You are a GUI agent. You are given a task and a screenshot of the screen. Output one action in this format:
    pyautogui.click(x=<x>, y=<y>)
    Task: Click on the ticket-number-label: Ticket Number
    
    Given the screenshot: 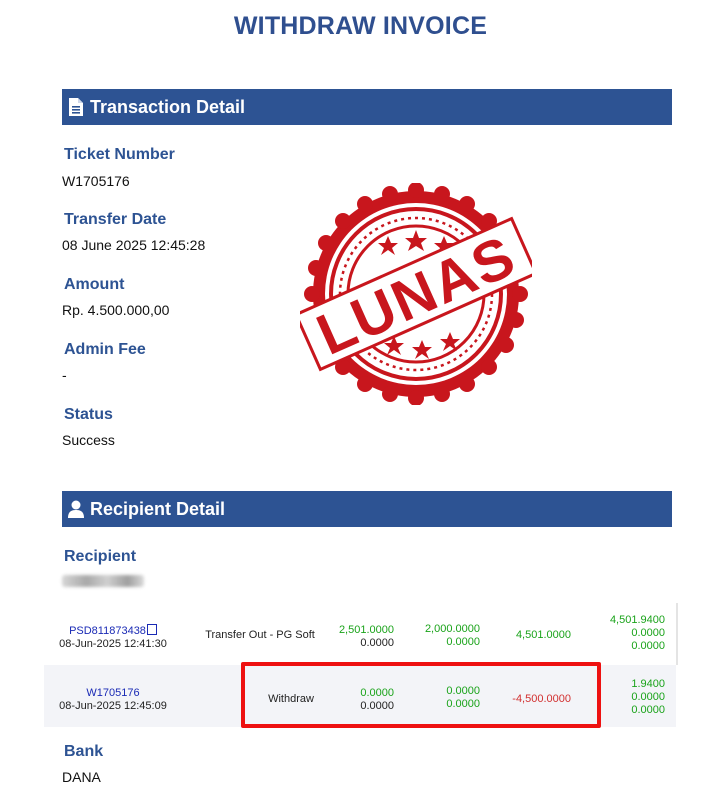 What is the action you would take?
    pyautogui.click(x=119, y=154)
    